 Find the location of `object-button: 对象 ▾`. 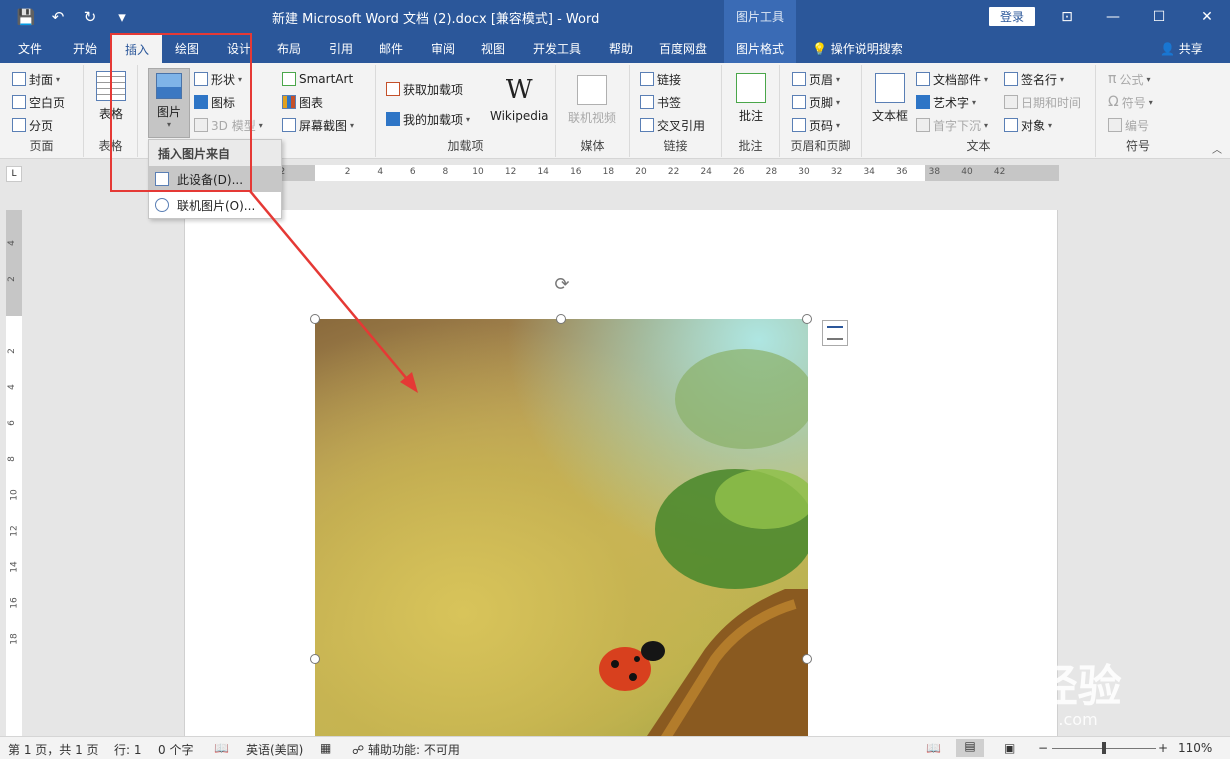

object-button: 对象 ▾ is located at coordinates (1028, 125).